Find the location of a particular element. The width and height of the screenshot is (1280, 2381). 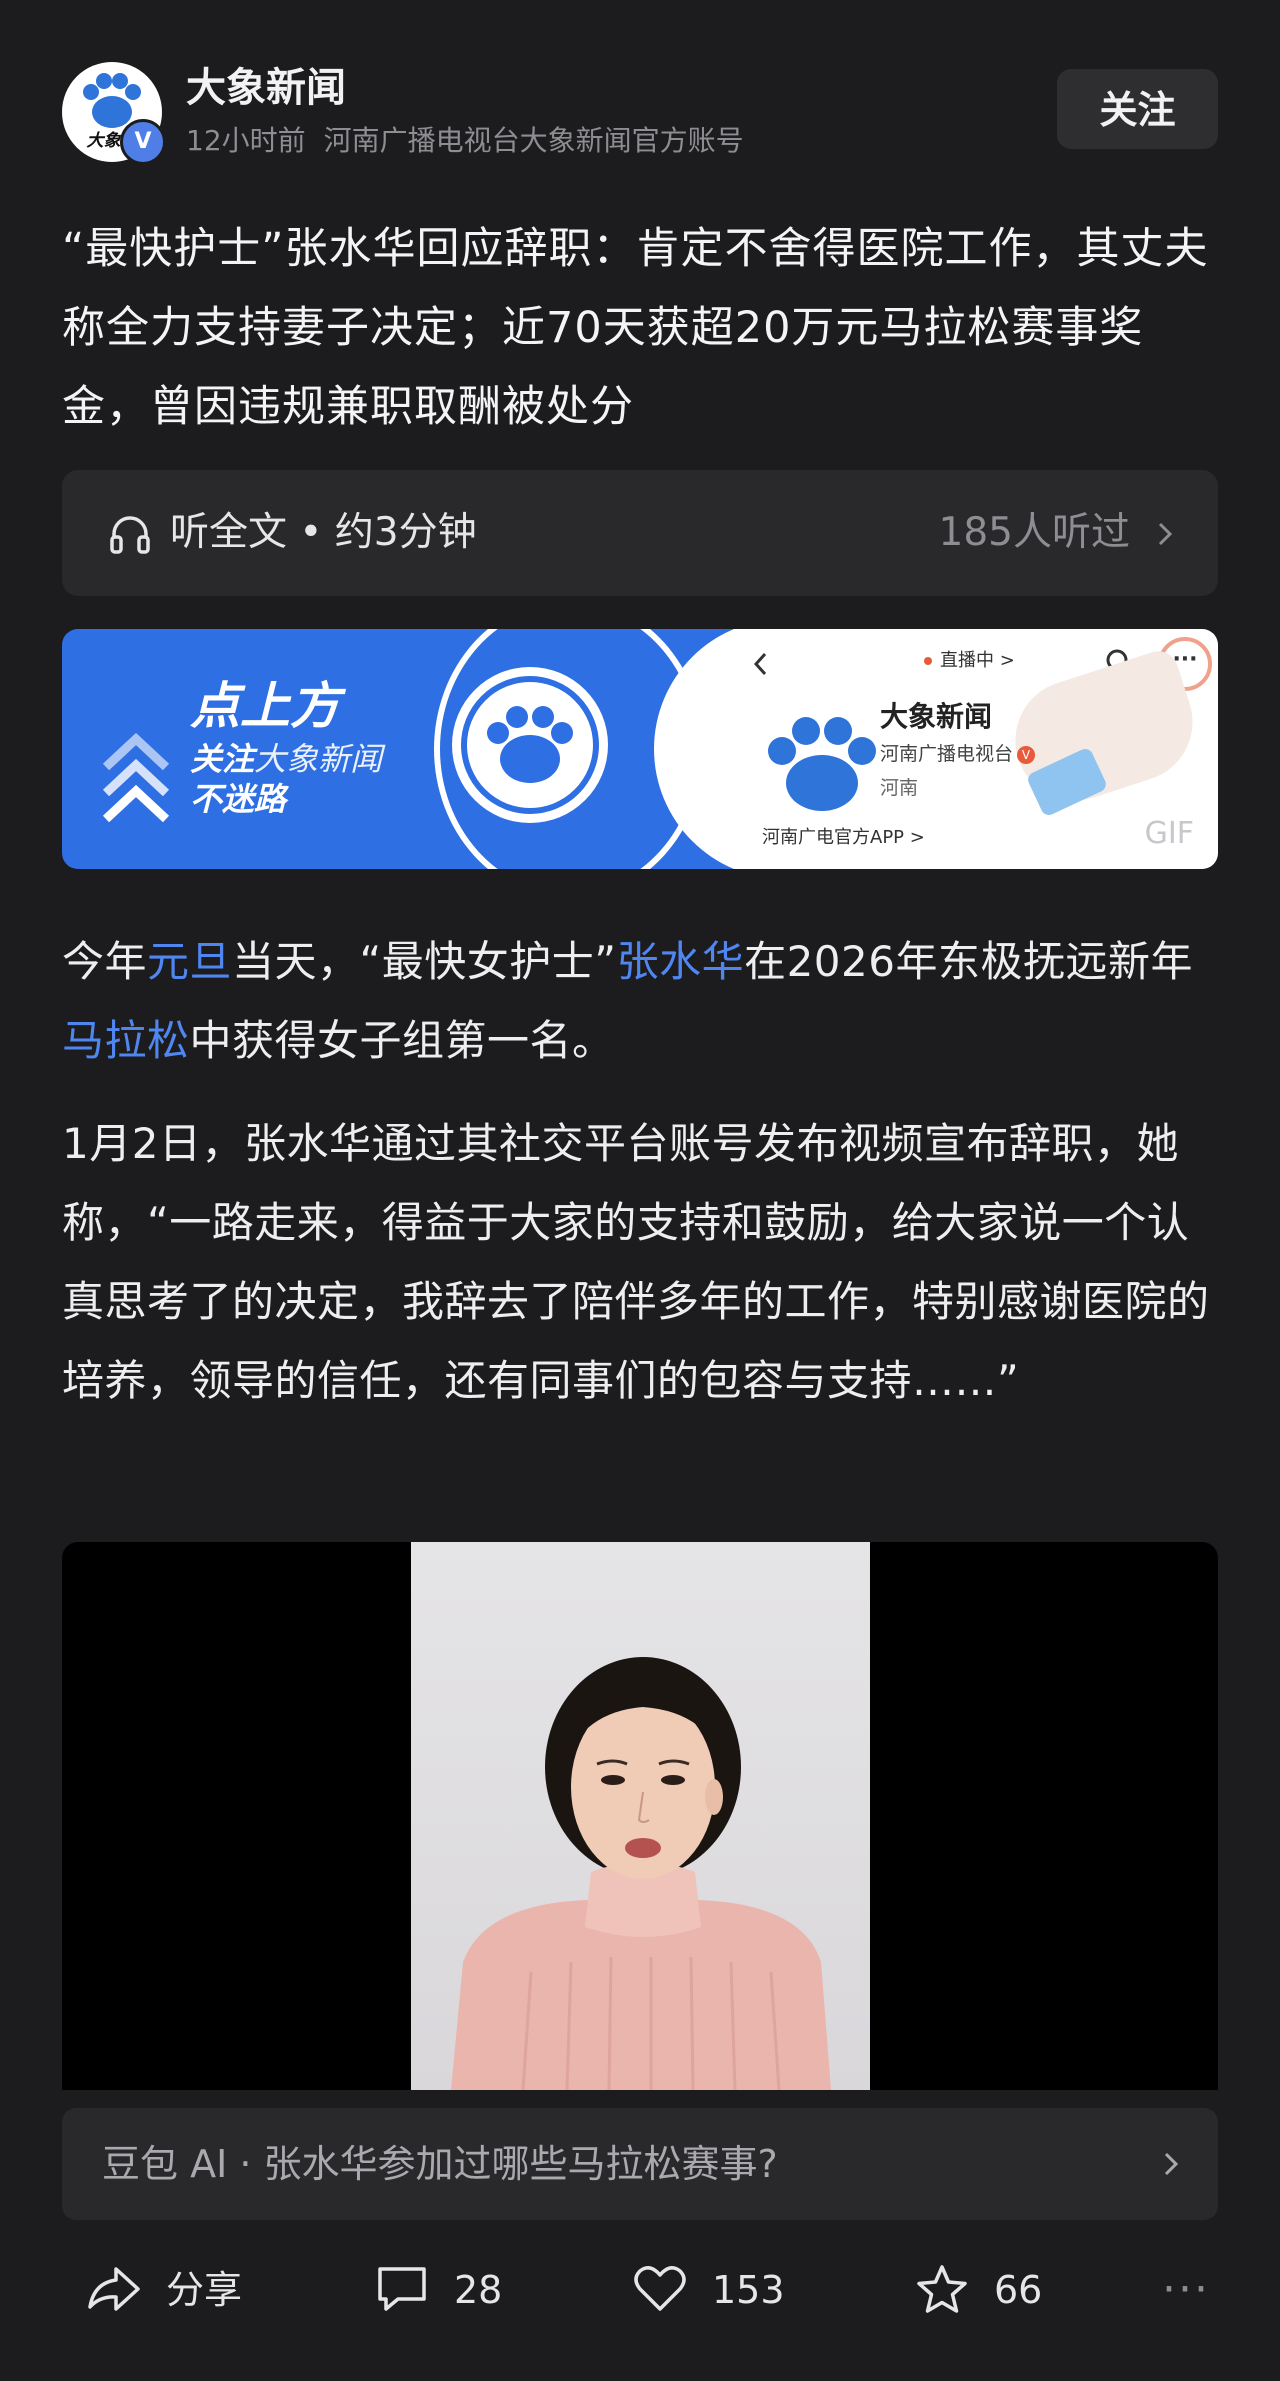

share-button: 分享 is located at coordinates (166, 2290).